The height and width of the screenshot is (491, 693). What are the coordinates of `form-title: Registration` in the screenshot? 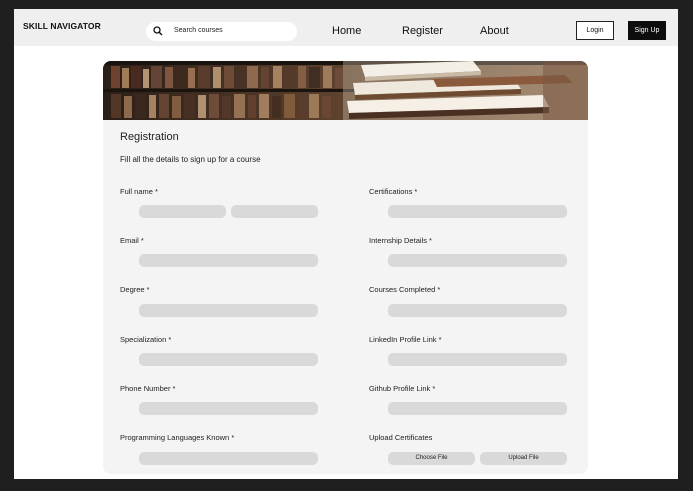 It's located at (149, 137).